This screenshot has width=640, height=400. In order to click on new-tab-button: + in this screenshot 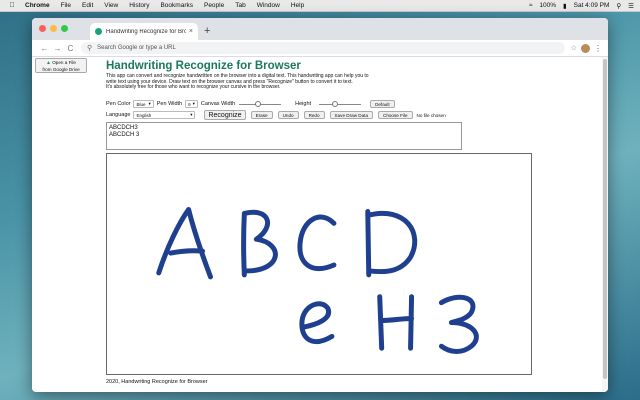, I will do `click(207, 31)`.